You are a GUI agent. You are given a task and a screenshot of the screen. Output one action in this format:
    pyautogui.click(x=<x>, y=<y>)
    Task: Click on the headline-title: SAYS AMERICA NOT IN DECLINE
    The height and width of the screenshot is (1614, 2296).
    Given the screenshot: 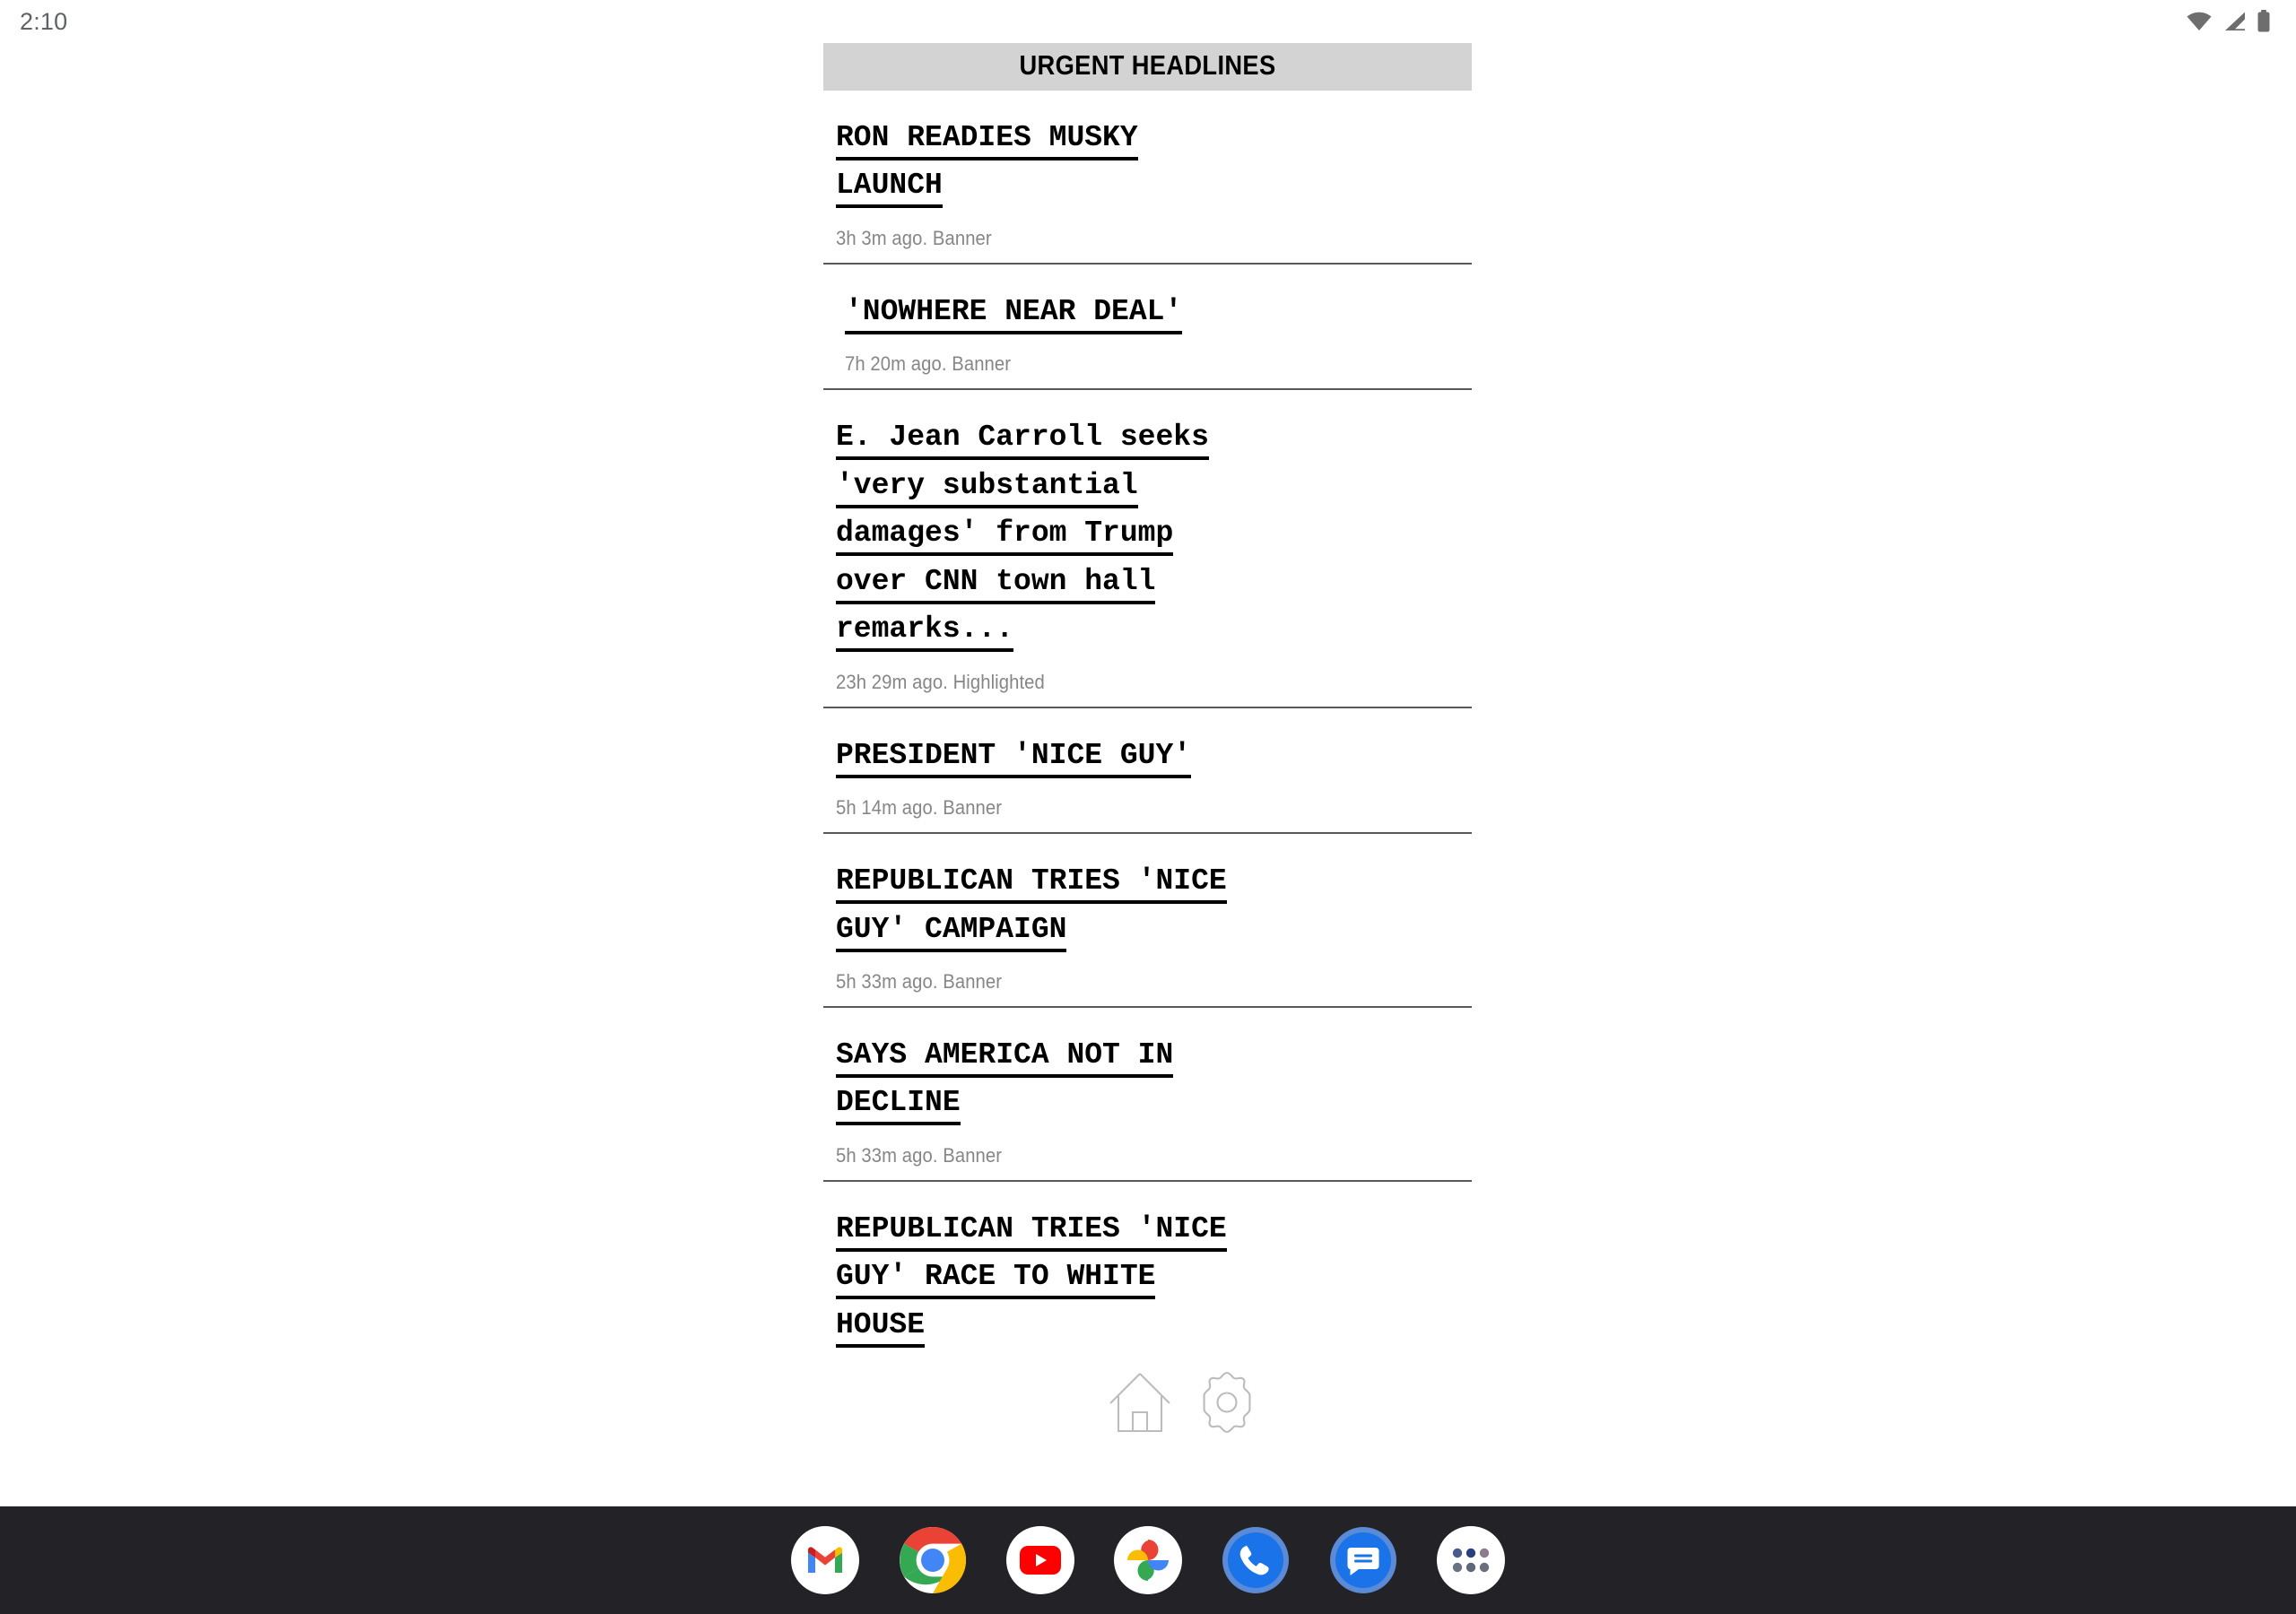 What is the action you would take?
    pyautogui.click(x=1154, y=1079)
    